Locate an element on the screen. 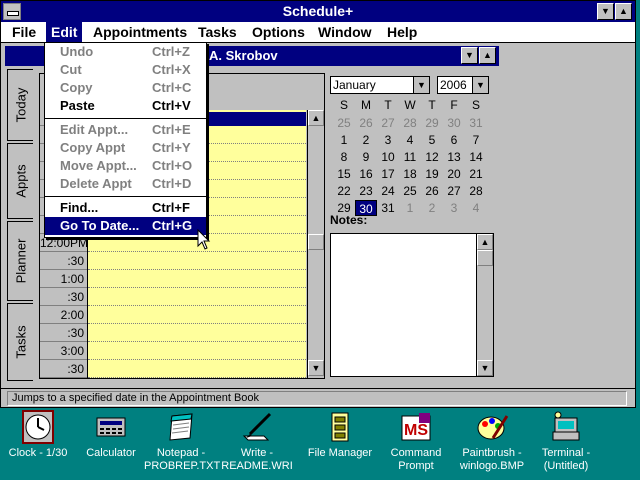  command-prompt-app-icon: MS Command Prompt is located at coordinates (416, 444).